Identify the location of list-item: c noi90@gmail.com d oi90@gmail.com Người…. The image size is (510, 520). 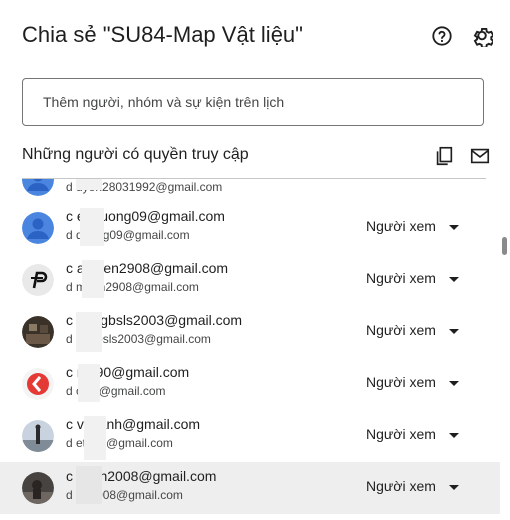
(250, 384).